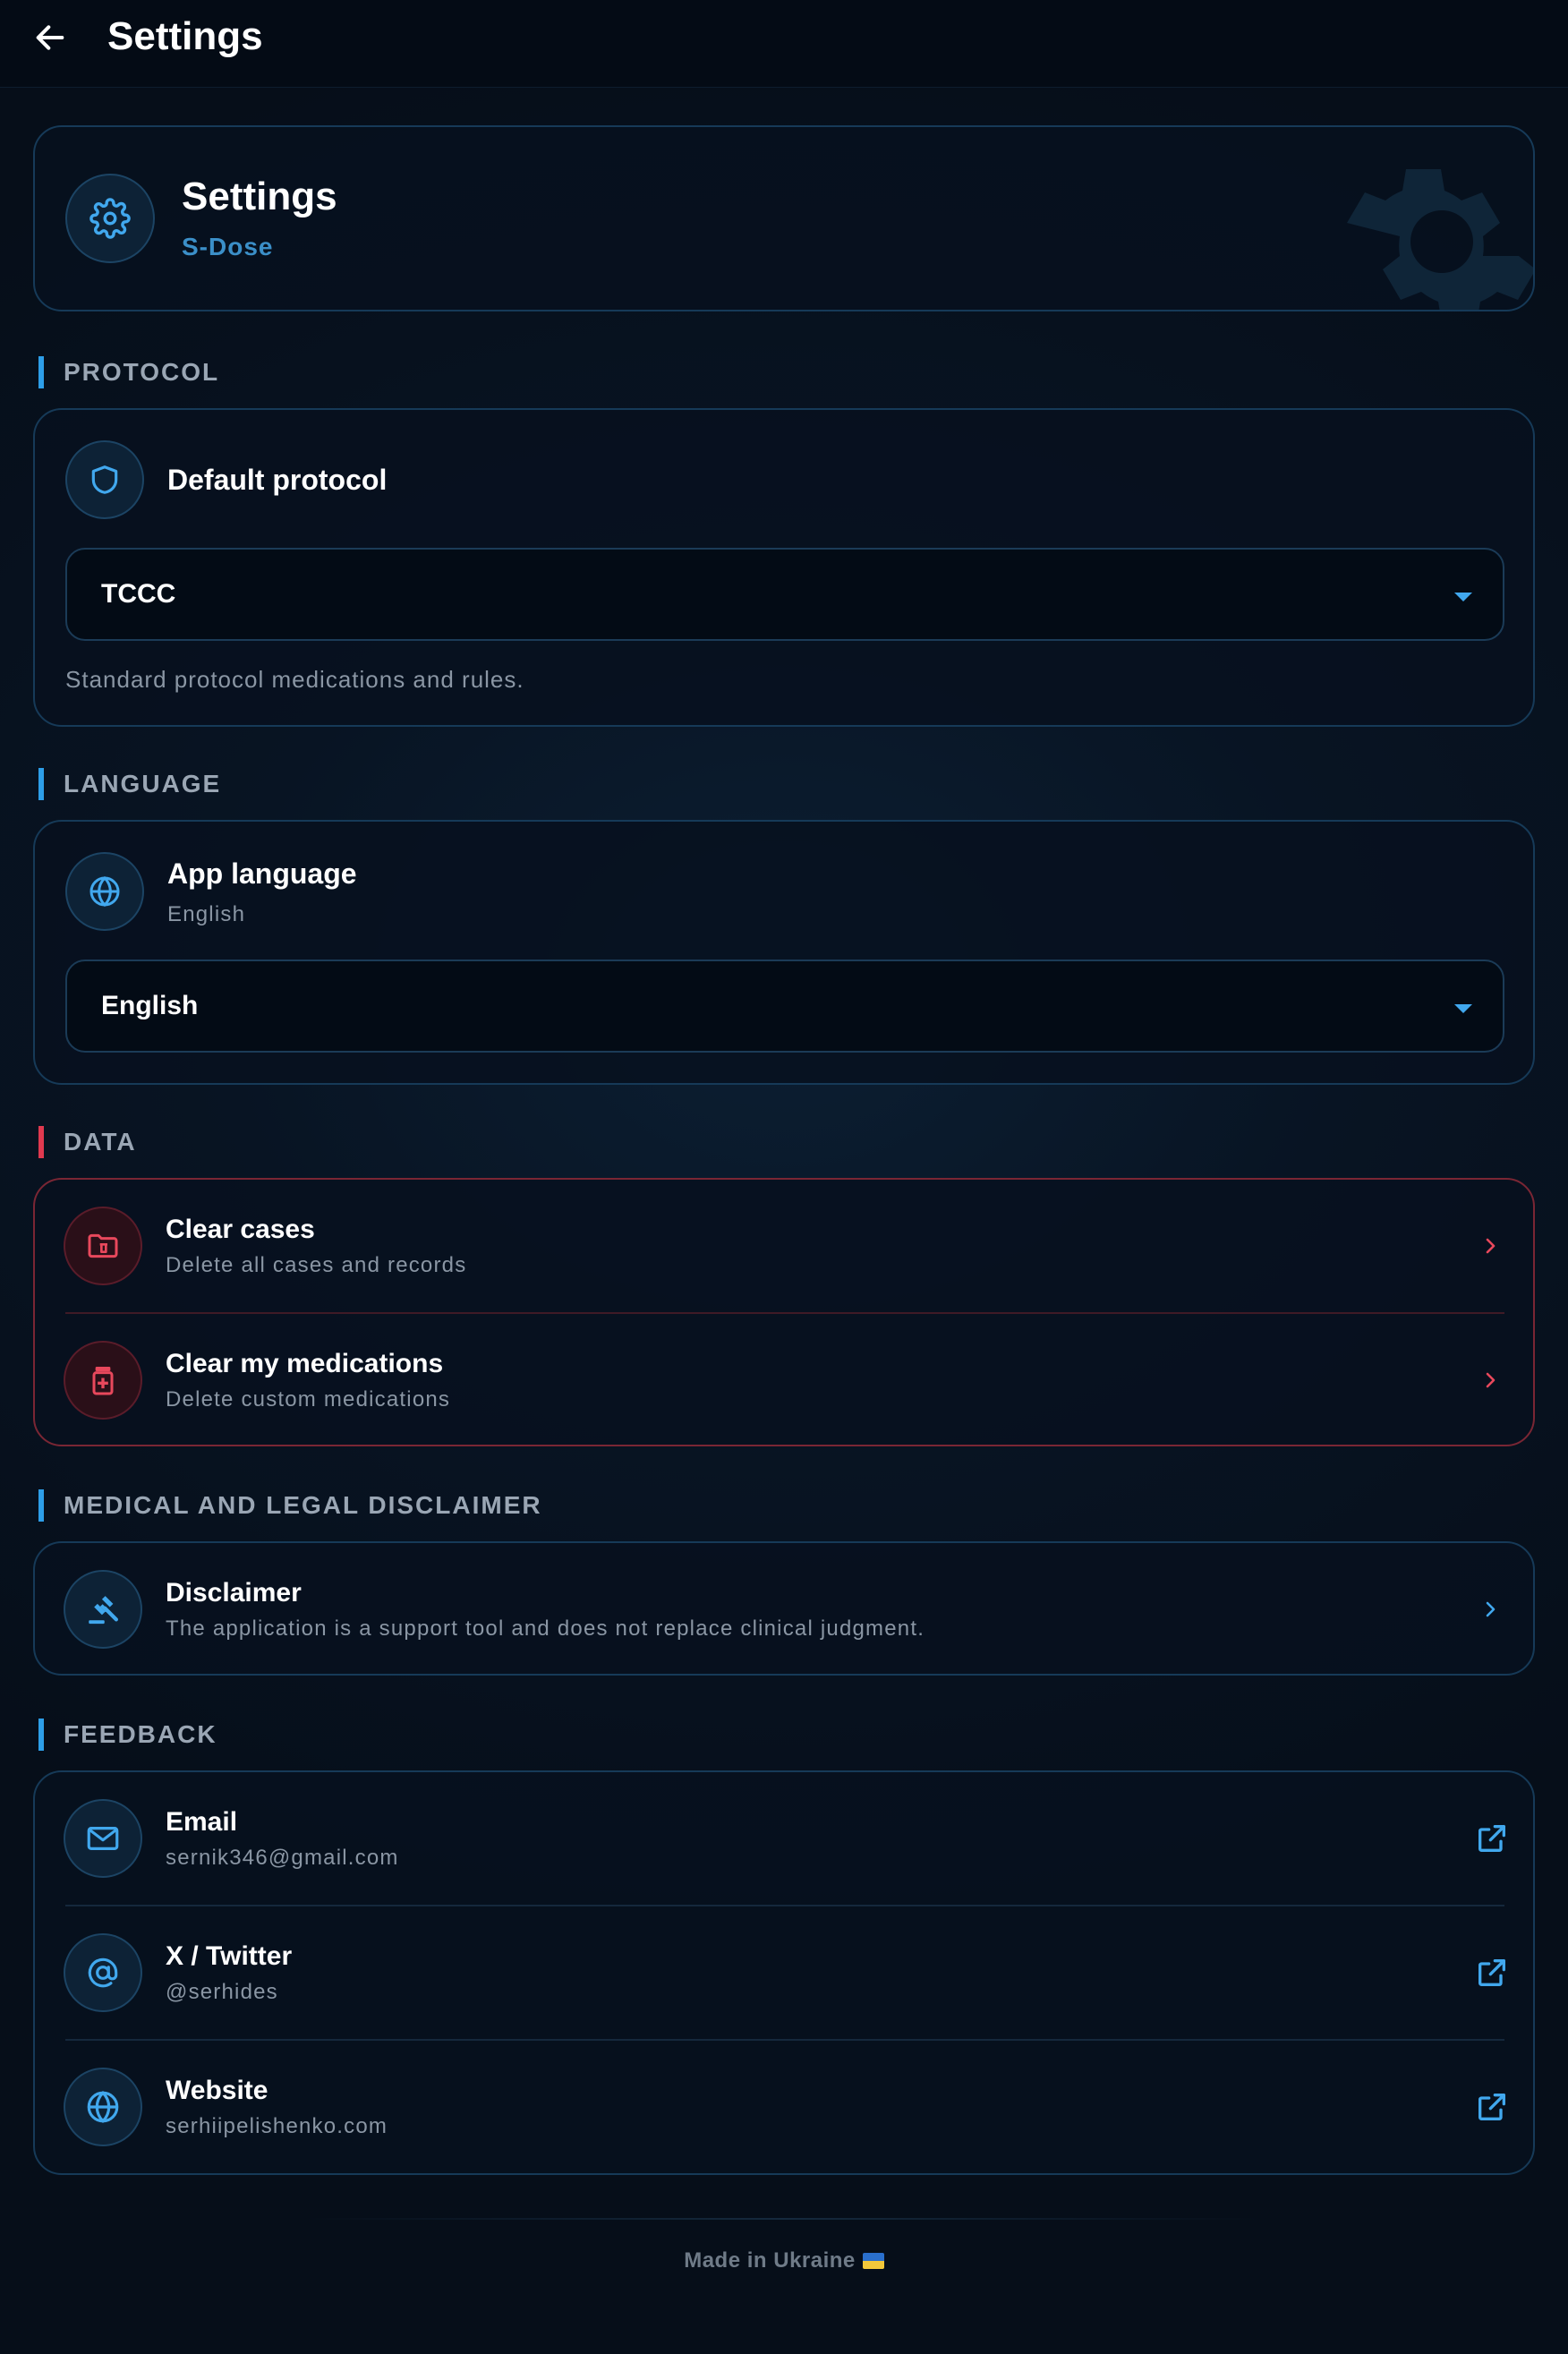 This screenshot has width=1568, height=2354. What do you see at coordinates (784, 1246) in the screenshot?
I see `clear-cases-row: Clear cases Delete all cases and records` at bounding box center [784, 1246].